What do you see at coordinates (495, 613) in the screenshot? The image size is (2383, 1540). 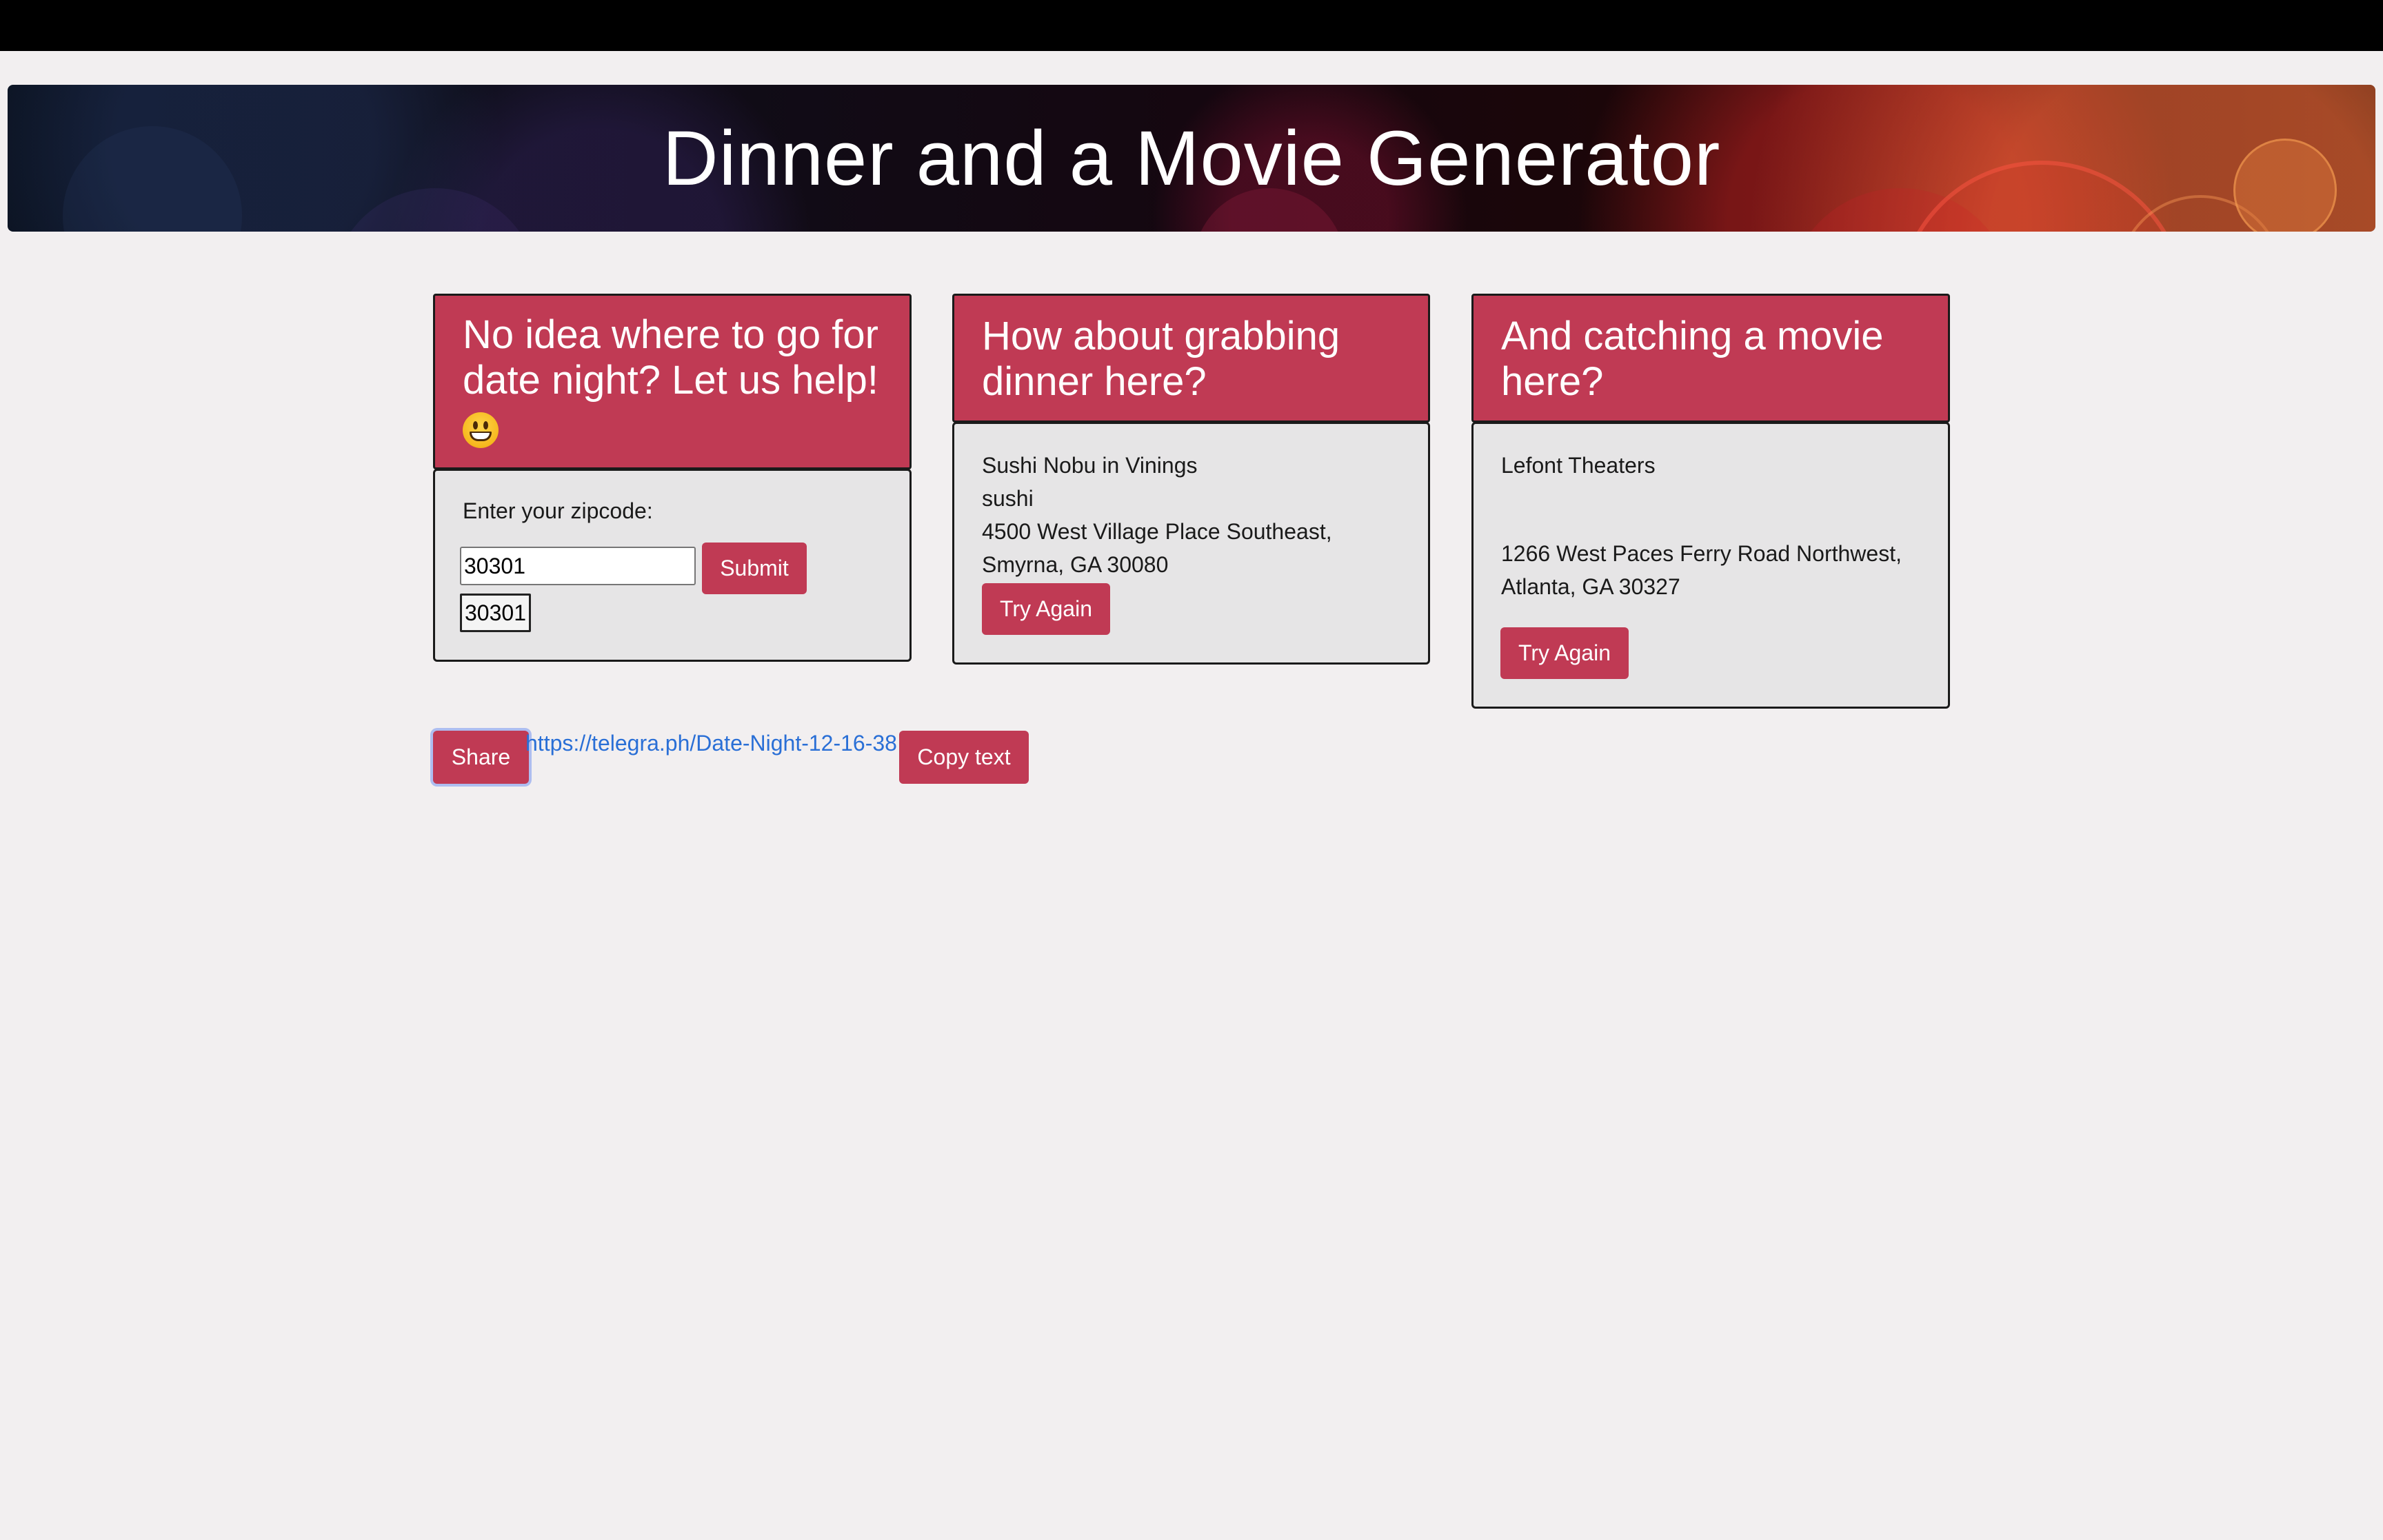 I see `zipcode-display: 30301` at bounding box center [495, 613].